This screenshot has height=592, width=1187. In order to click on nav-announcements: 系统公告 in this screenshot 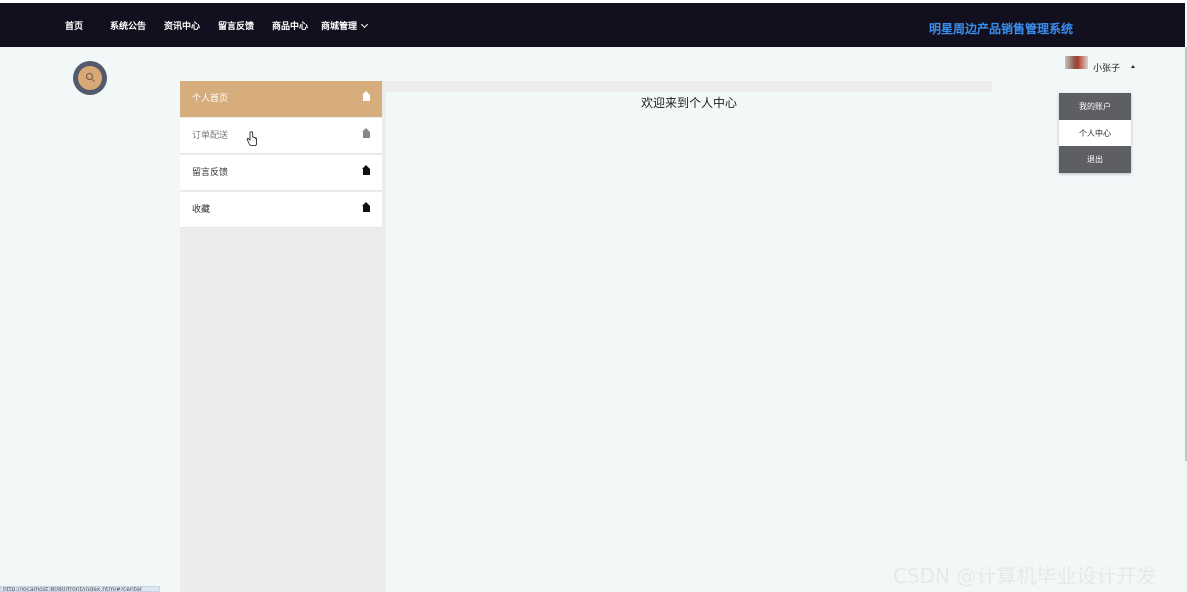, I will do `click(128, 27)`.